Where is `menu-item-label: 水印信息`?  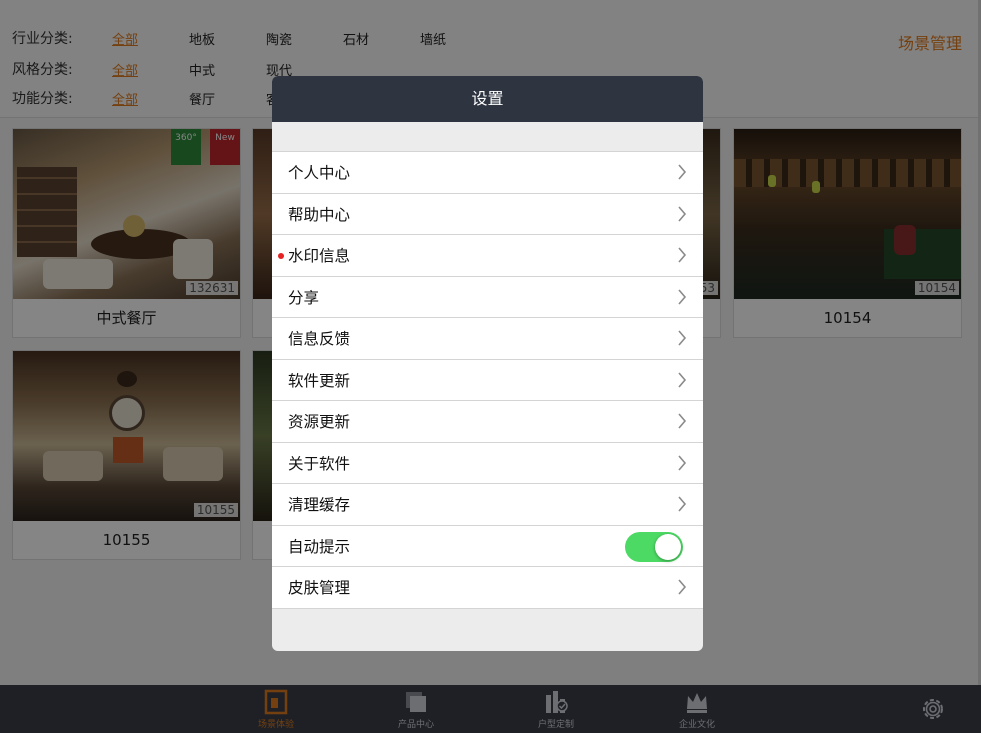 menu-item-label: 水印信息 is located at coordinates (319, 256).